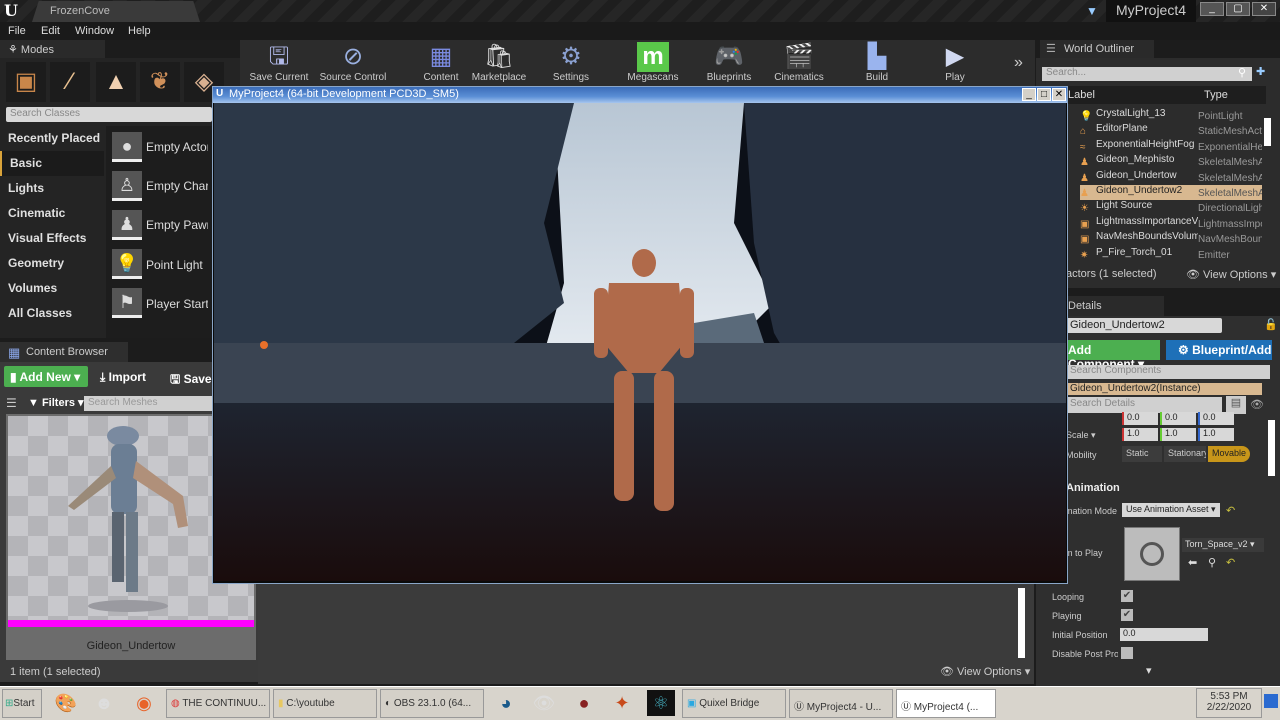 This screenshot has height=720, width=1280. I want to click on category-volumes: Volumes, so click(52, 288).